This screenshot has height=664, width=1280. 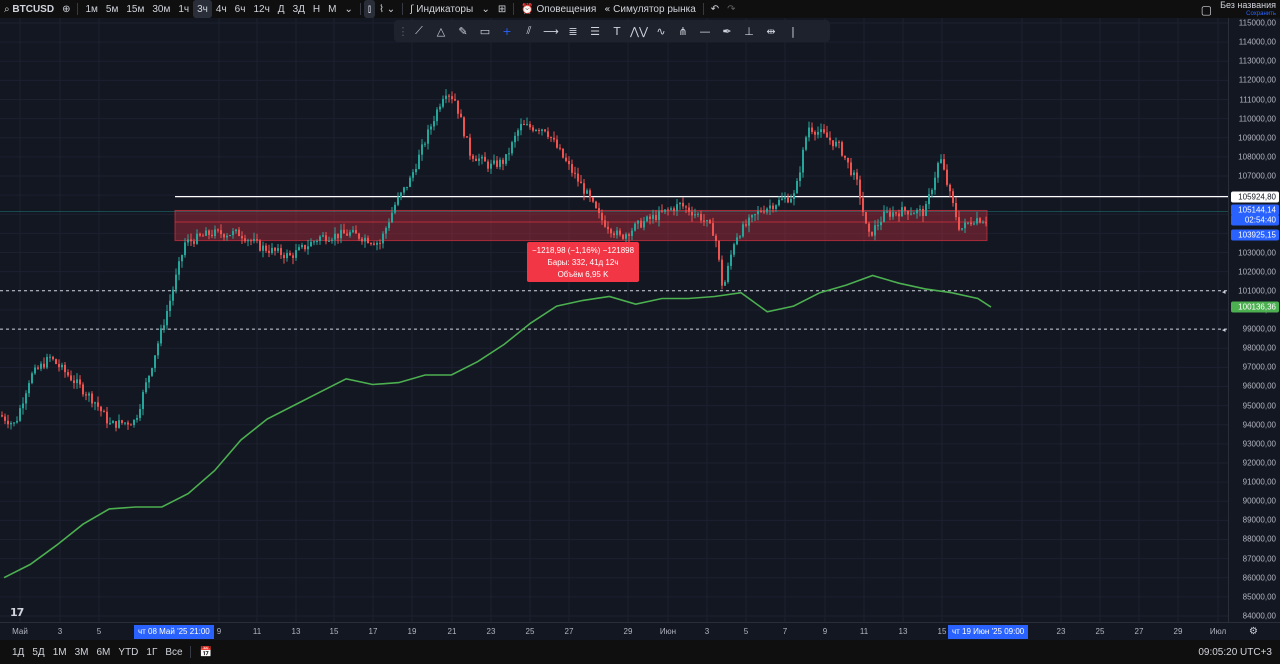 I want to click on text-icon: T, so click(x=617, y=31).